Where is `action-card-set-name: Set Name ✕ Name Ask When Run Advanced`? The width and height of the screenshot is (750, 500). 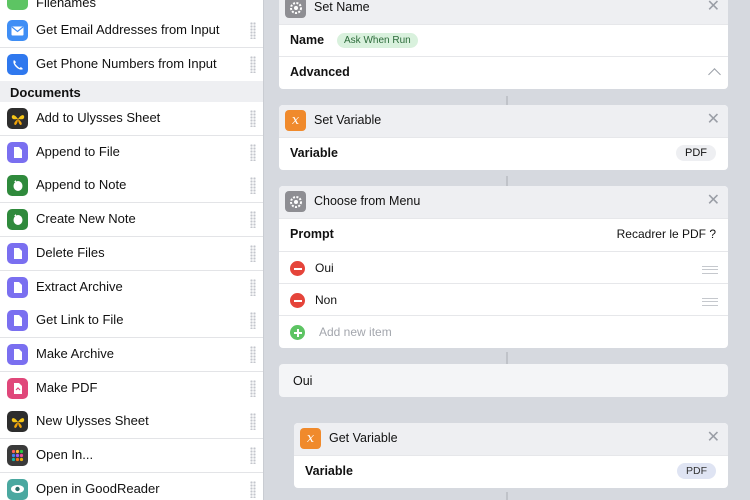 action-card-set-name: Set Name ✕ Name Ask When Run Advanced is located at coordinates (503, 44).